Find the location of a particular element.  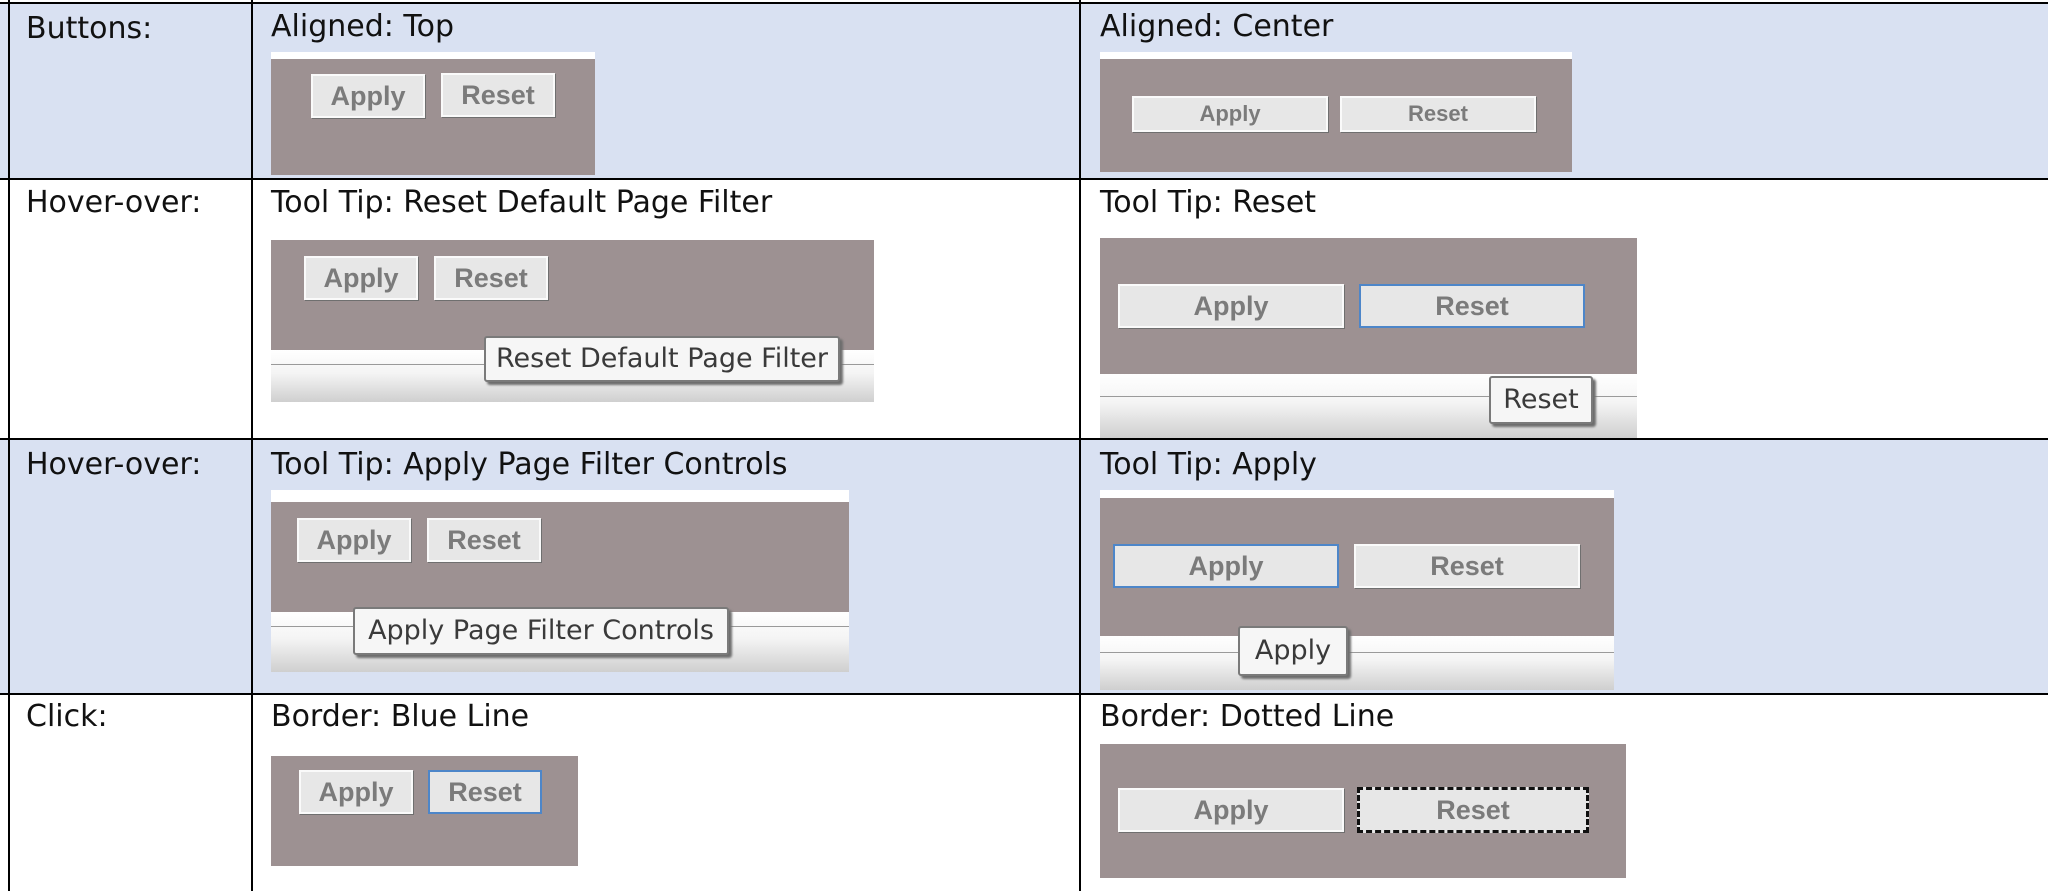

screenshot-border-blue: Apply Reset is located at coordinates (424, 810).